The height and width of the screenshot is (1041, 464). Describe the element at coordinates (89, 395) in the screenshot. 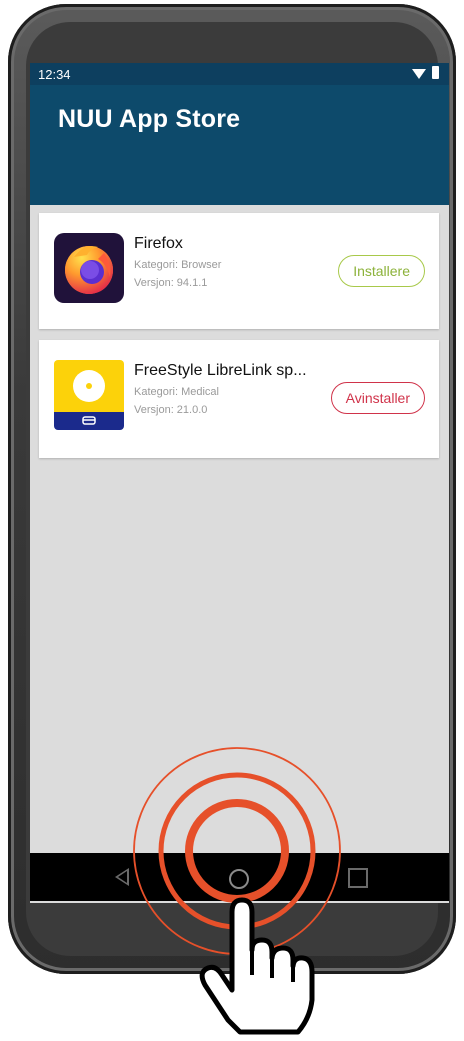

I see `freestyle-librelink-icon` at that location.